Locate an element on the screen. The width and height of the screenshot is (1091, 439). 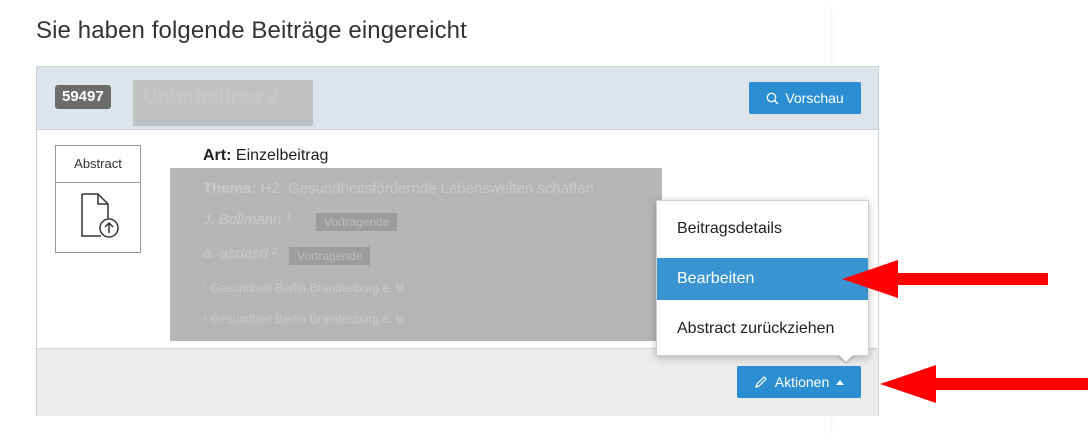
preview-button: Vorschau is located at coordinates (805, 98).